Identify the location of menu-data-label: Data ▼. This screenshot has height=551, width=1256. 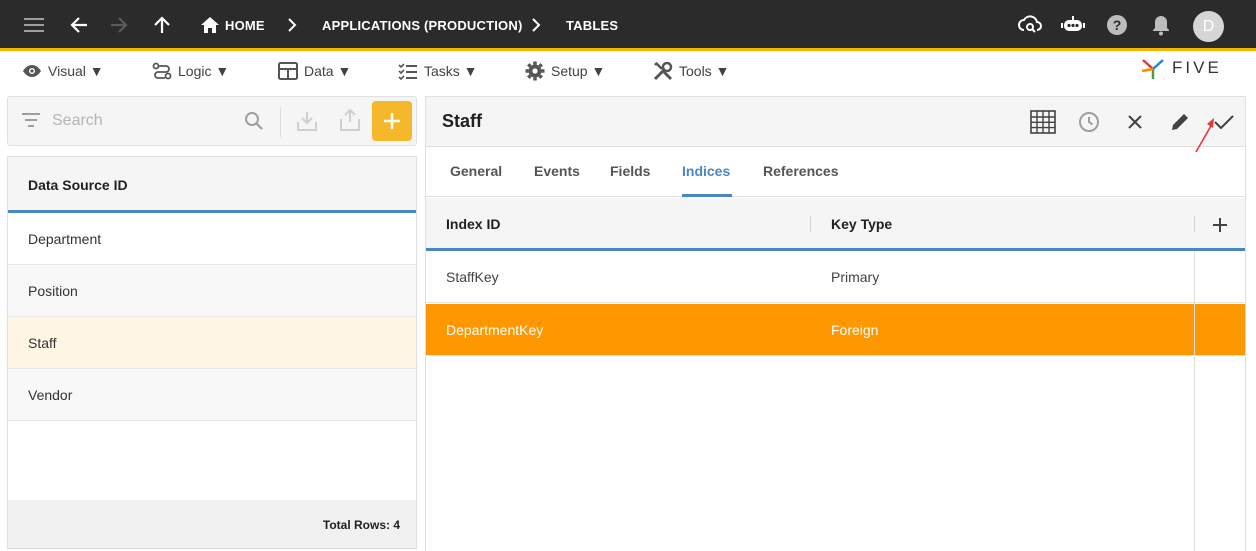
(328, 71).